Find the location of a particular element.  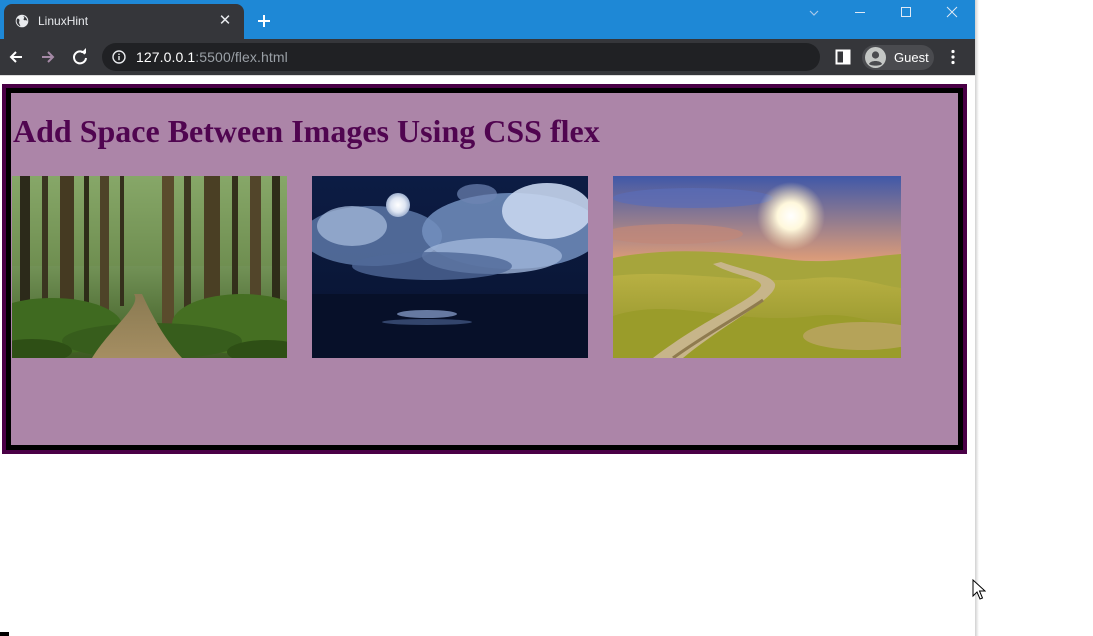

browser-tab: LinuxHint ✕ is located at coordinates (124, 21).